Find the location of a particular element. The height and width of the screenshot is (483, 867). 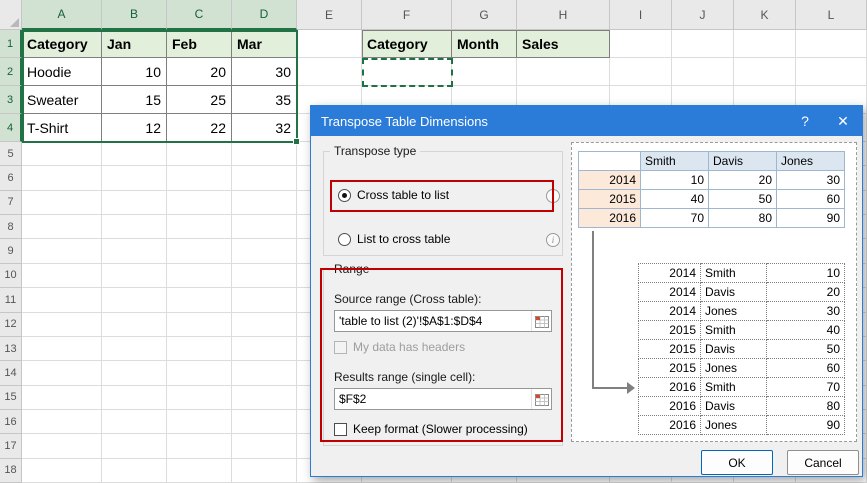

cell-C13 is located at coordinates (199, 349).